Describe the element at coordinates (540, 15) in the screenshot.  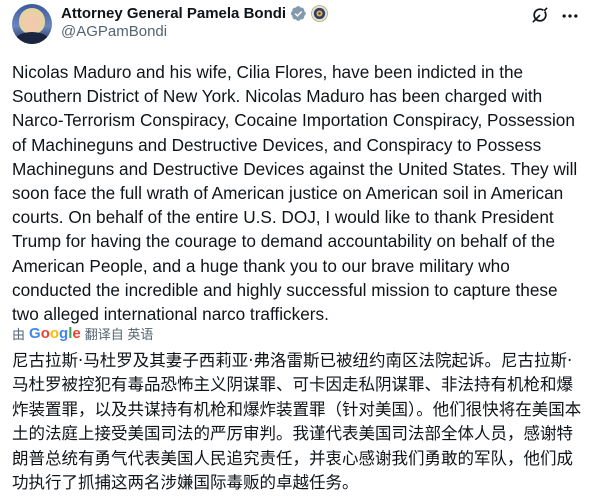
I see `grok-icon` at that location.